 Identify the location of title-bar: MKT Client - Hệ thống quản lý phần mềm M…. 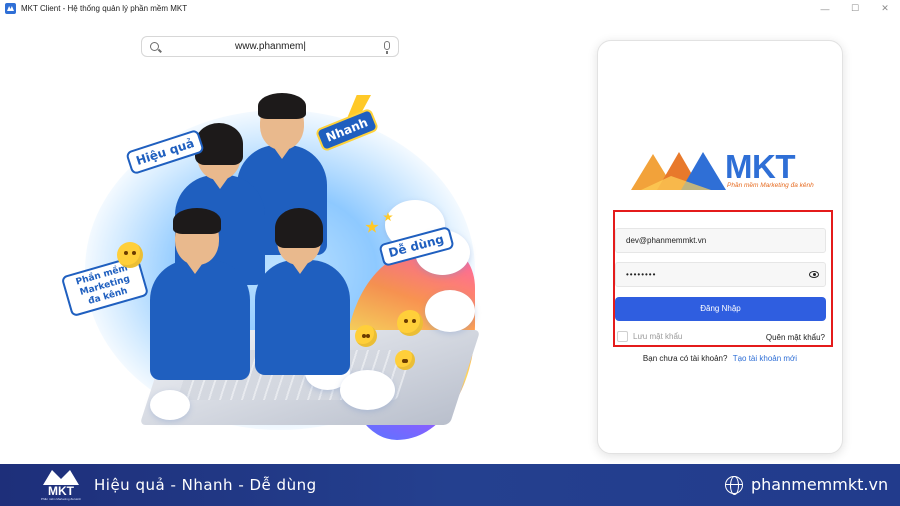
(450, 8).